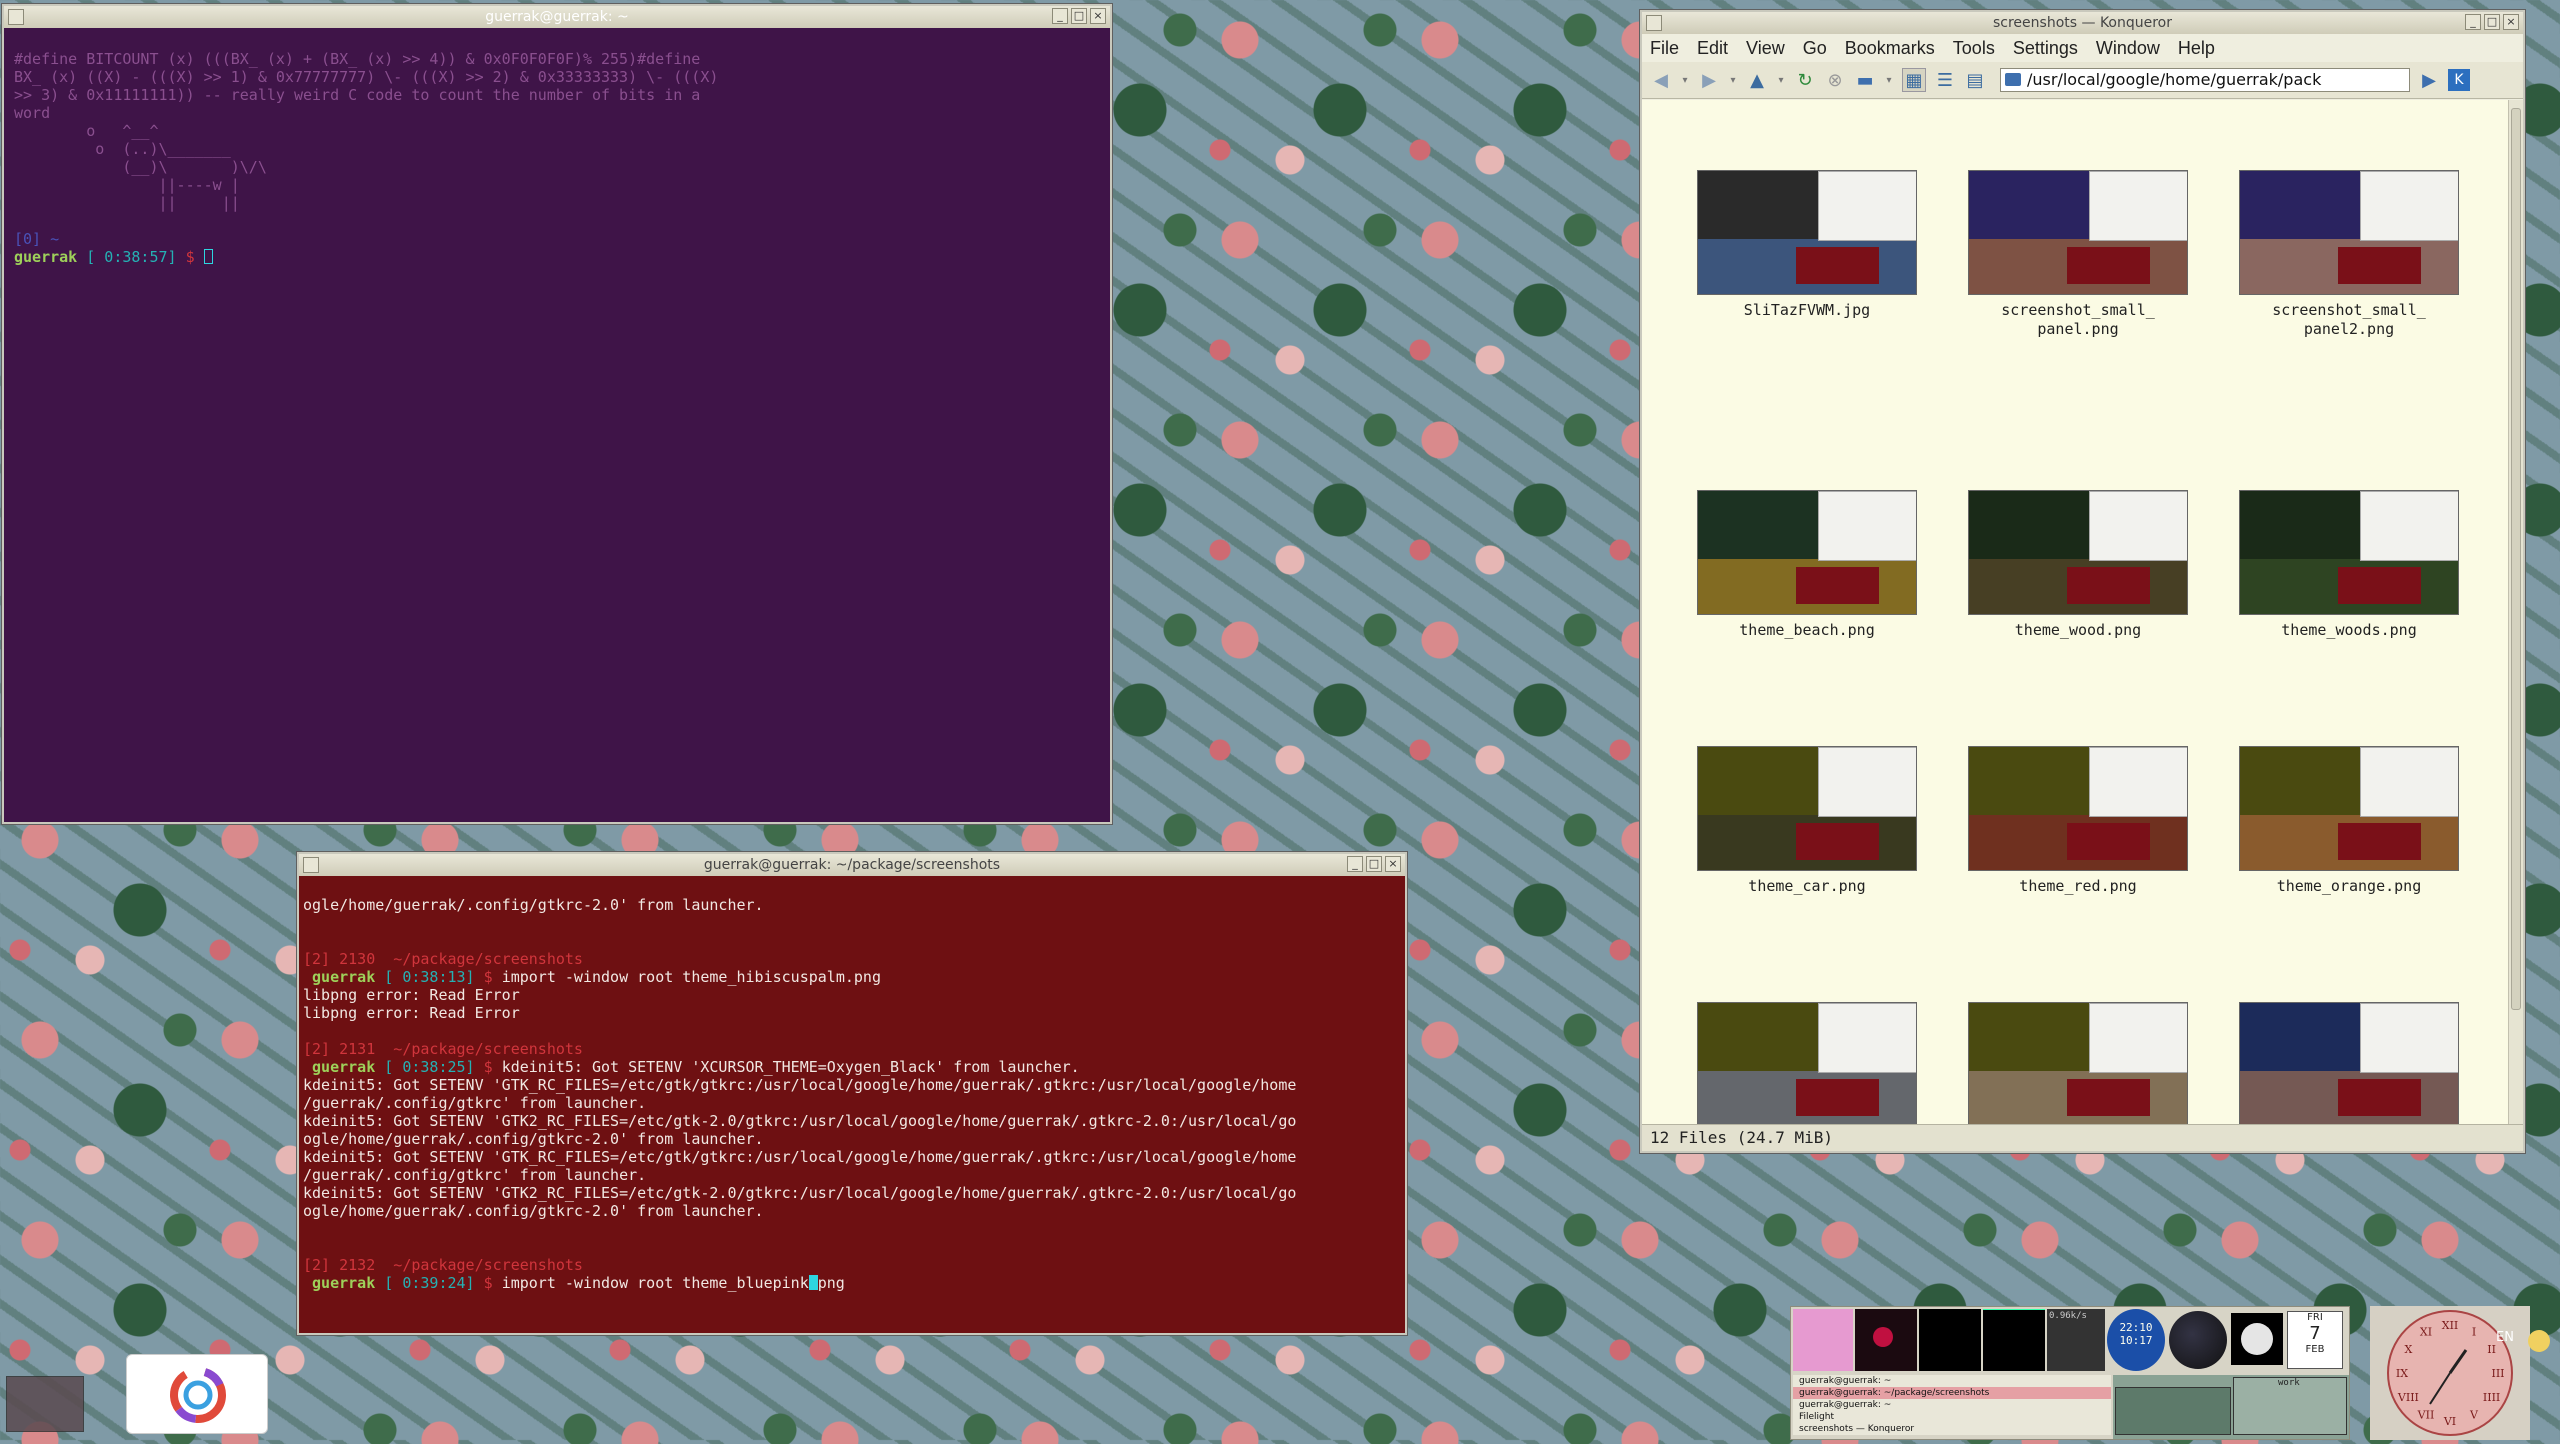  I want to click on folder-icon: ▬, so click(1865, 80).